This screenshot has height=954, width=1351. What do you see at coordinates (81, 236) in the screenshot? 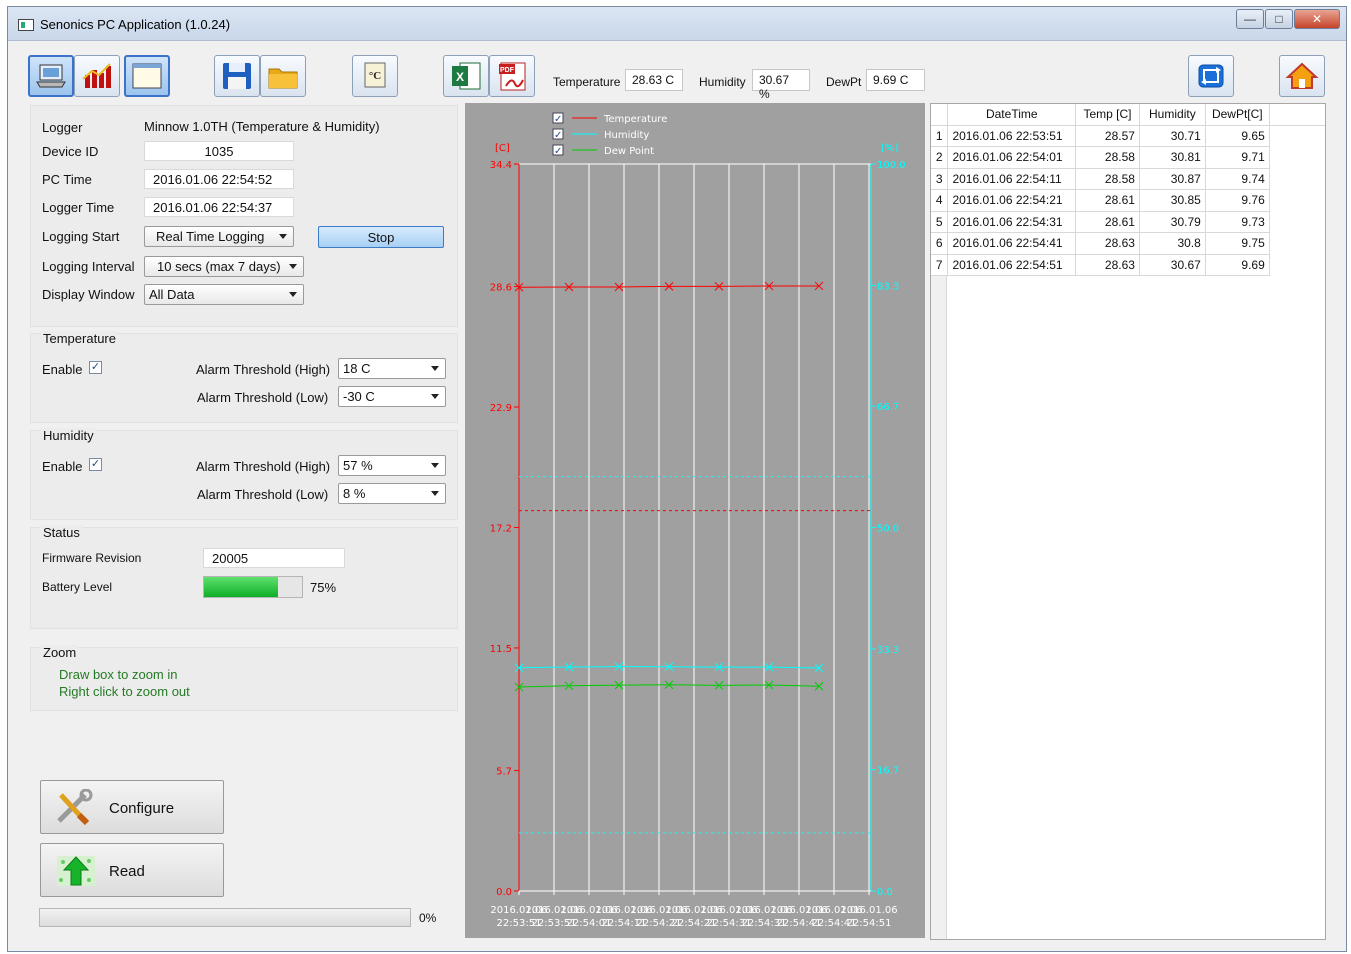
I see `logging-start-label: Logging Start` at bounding box center [81, 236].